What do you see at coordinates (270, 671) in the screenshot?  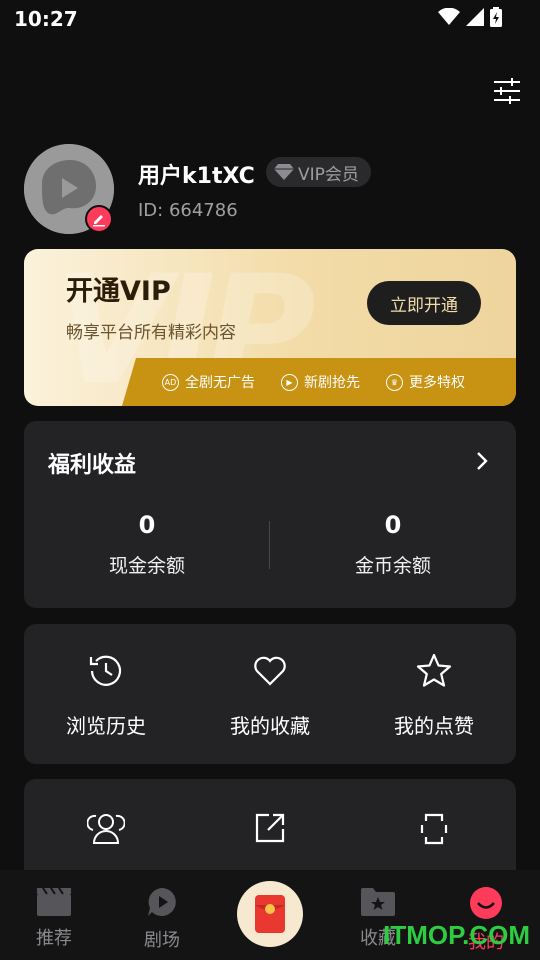 I see `heart-icon` at bounding box center [270, 671].